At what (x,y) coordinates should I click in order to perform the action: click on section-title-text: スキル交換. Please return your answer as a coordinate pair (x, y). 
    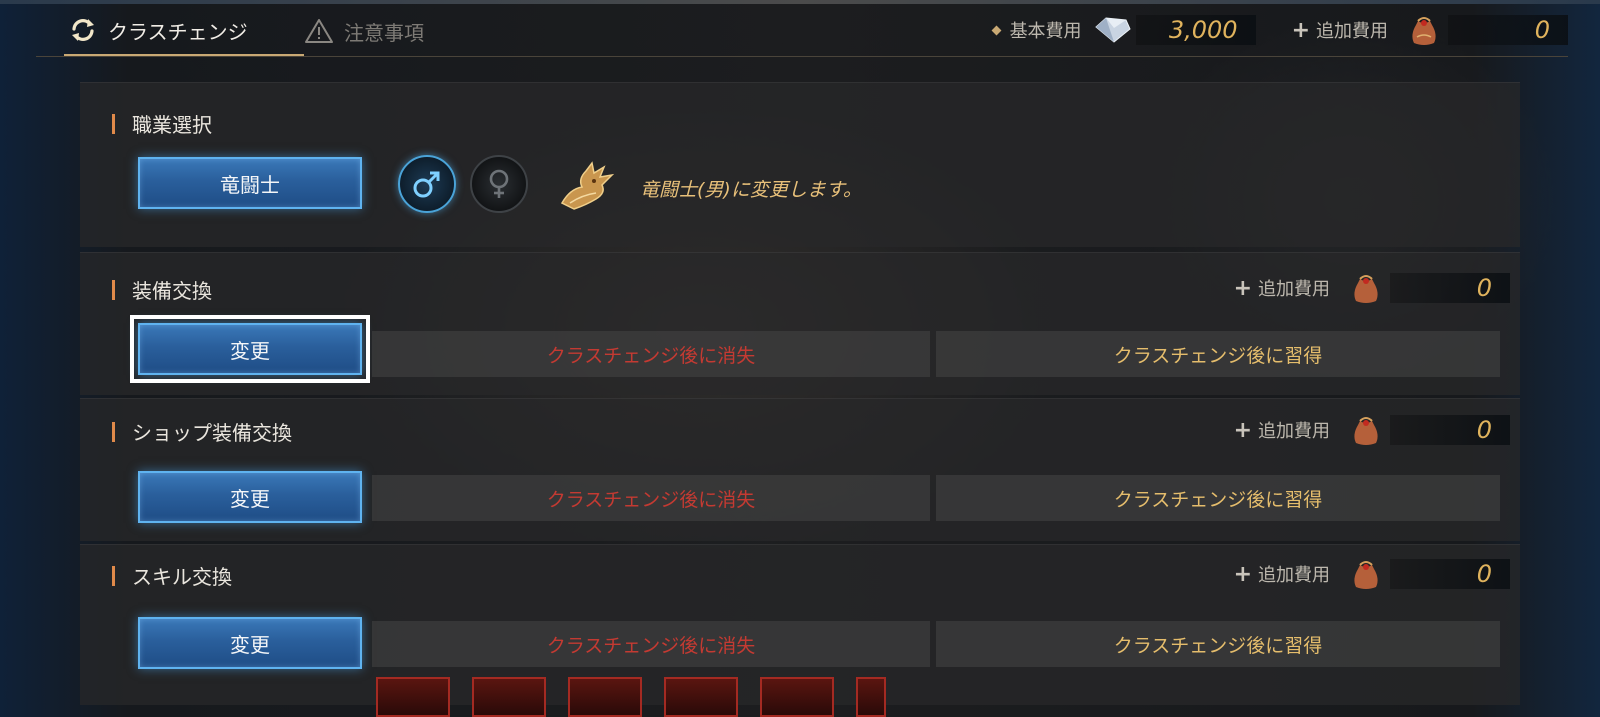
    Looking at the image, I should click on (182, 577).